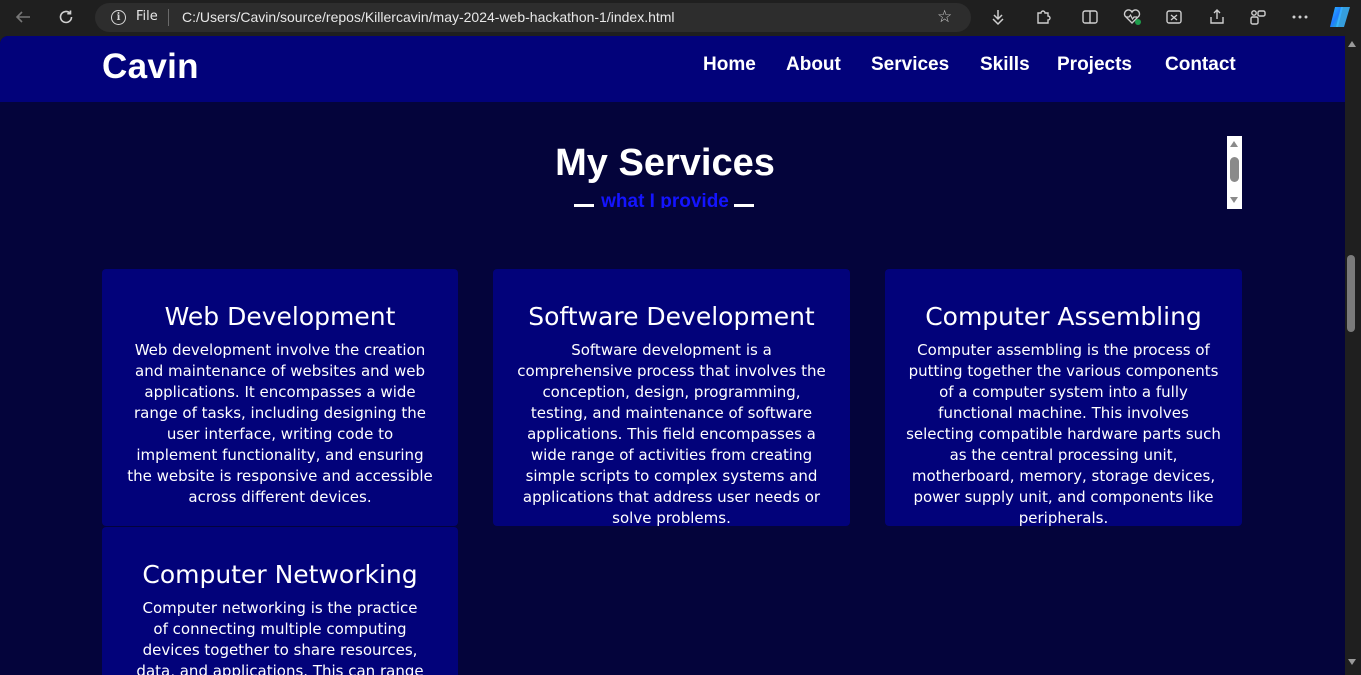  What do you see at coordinates (1352, 662) in the screenshot?
I see `page-scroll-down-icon` at bounding box center [1352, 662].